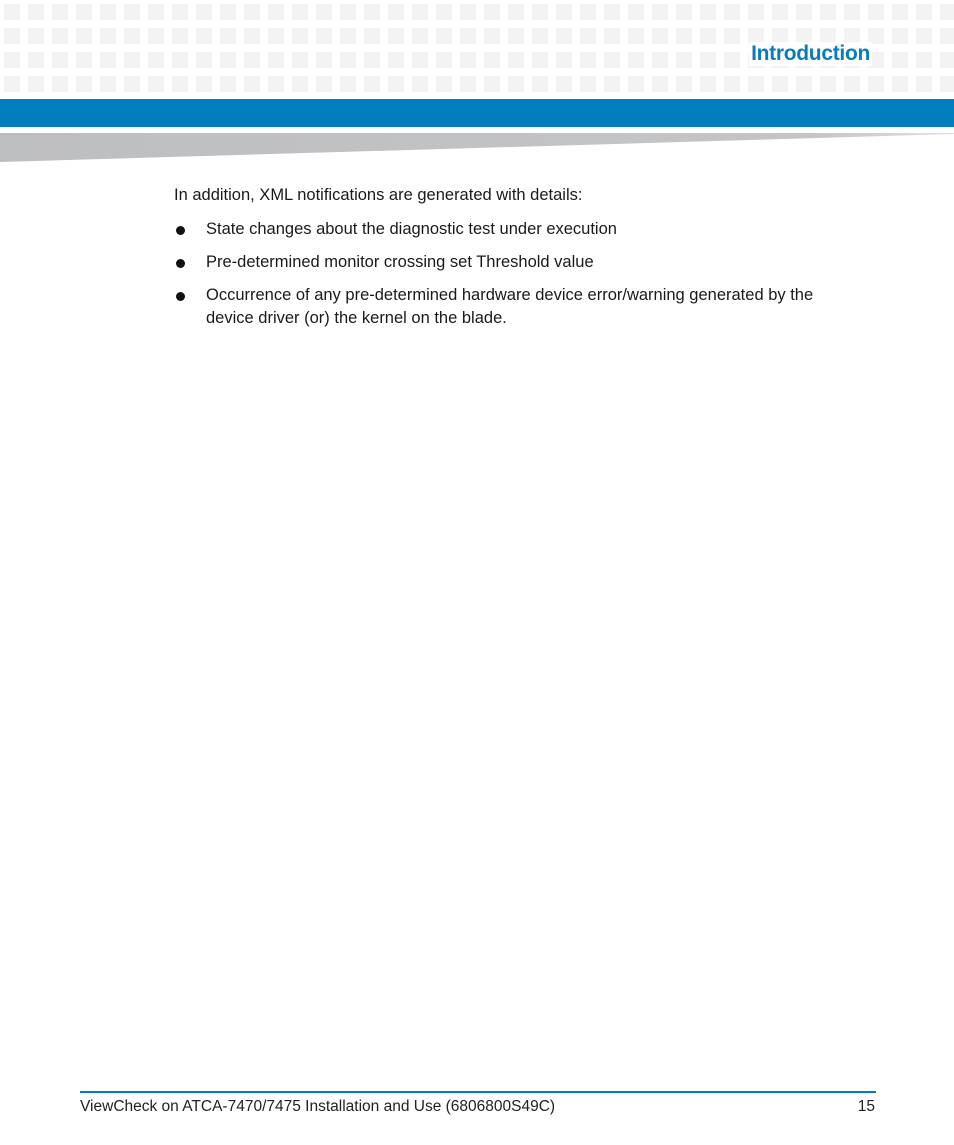 The height and width of the screenshot is (1145, 954). Describe the element at coordinates (866, 1106) in the screenshot. I see `page-number: 15` at that location.